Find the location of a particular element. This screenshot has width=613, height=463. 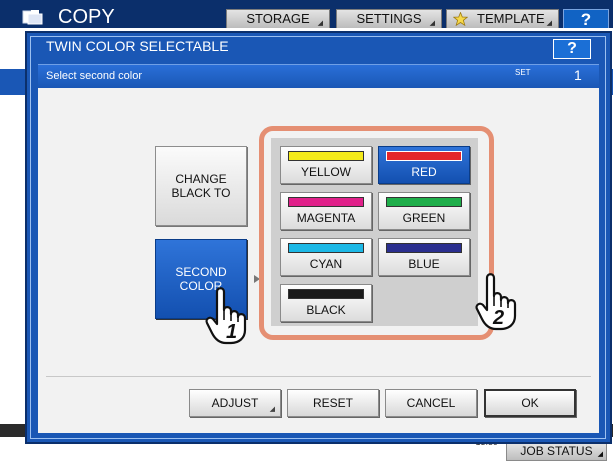

job-status-label: JOB STATUS is located at coordinates (556, 451).